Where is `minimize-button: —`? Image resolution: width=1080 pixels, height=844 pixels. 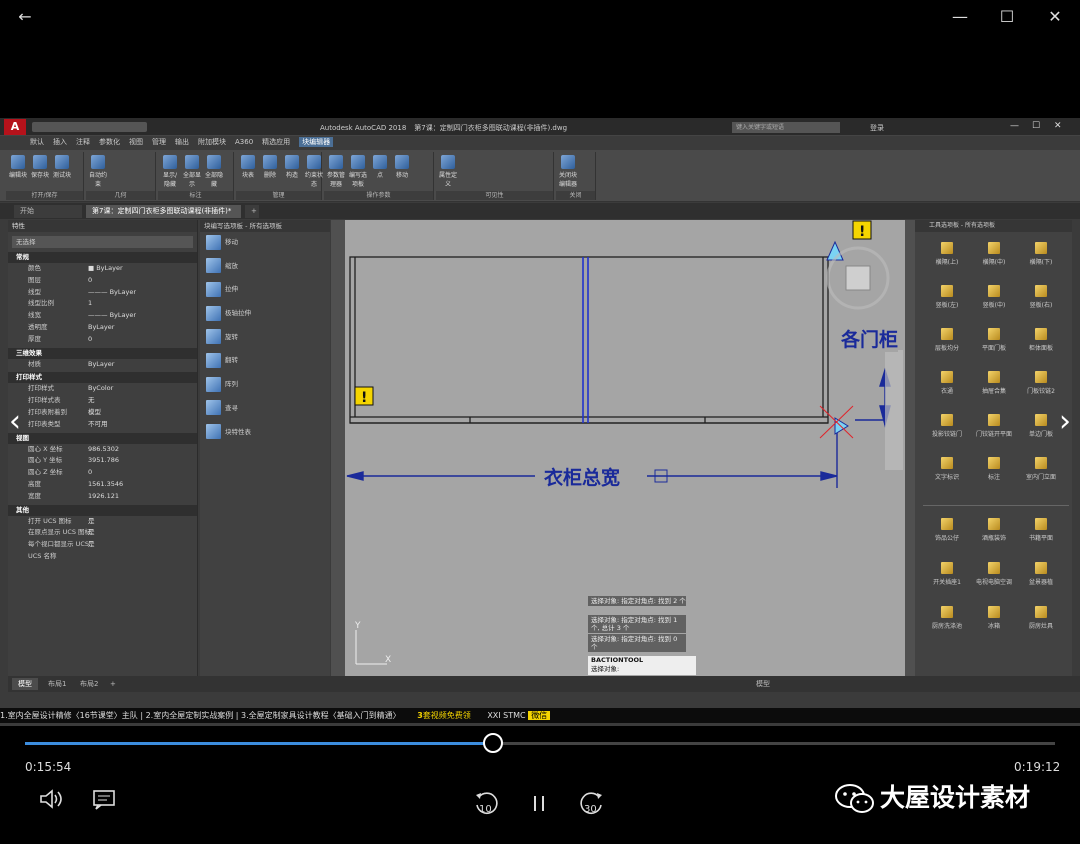
minimize-button: — is located at coordinates (960, 17).